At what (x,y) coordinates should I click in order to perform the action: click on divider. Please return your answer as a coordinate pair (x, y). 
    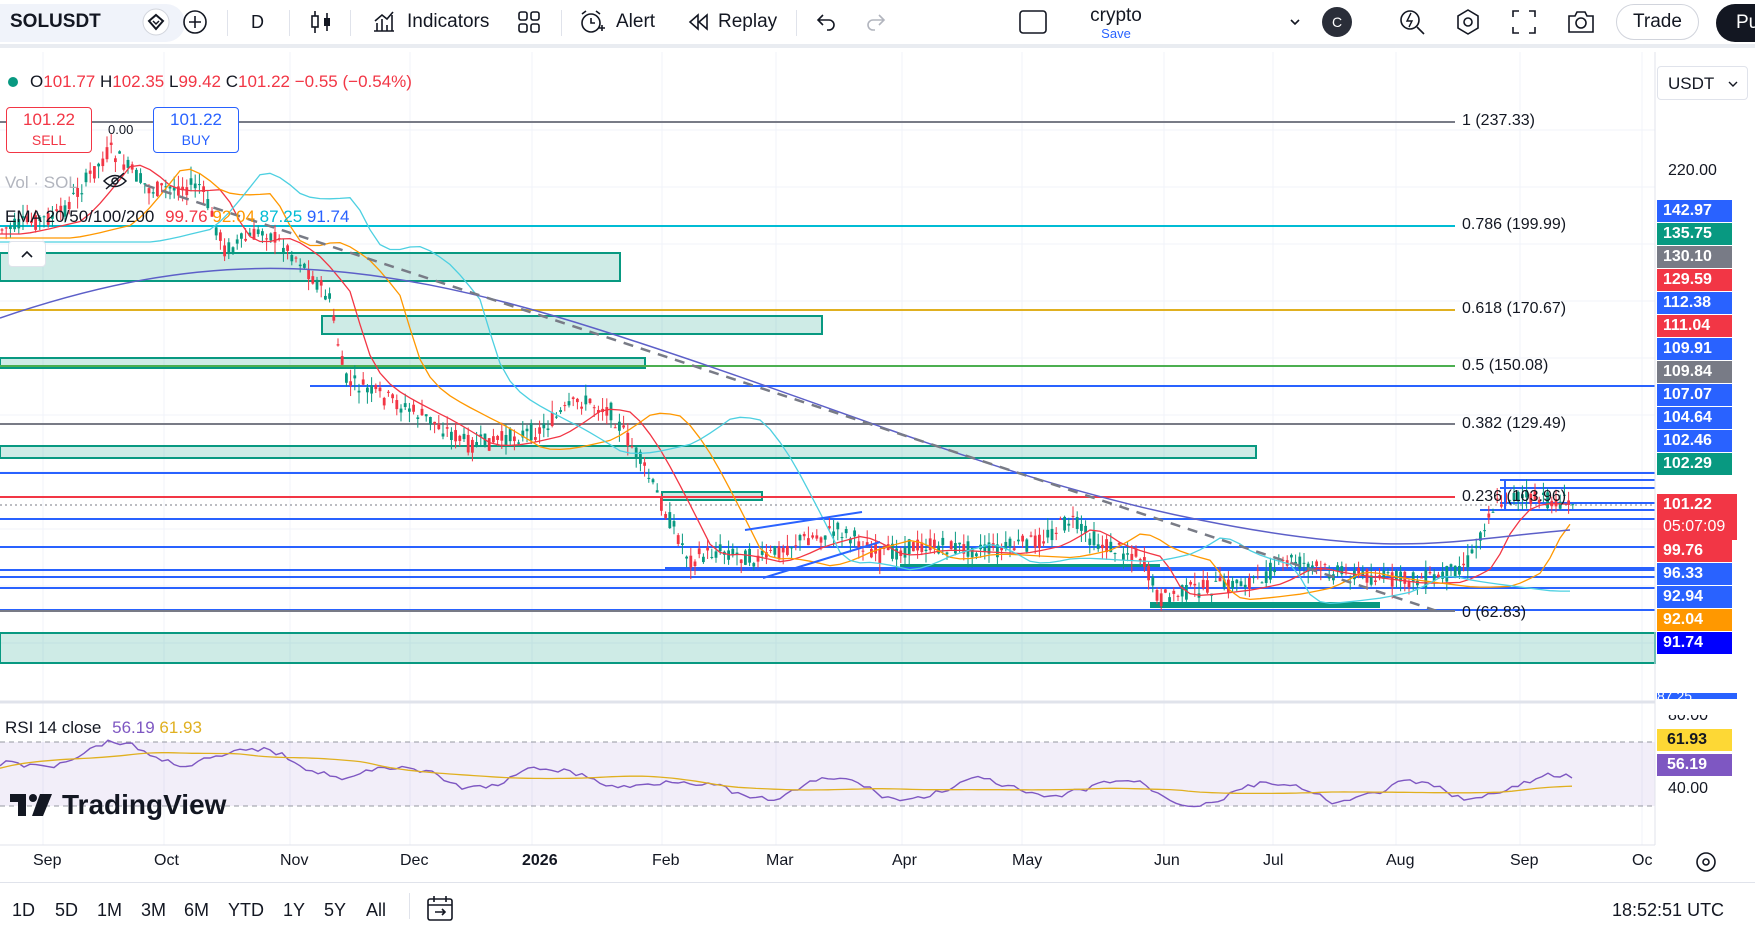
    Looking at the image, I should click on (796, 23).